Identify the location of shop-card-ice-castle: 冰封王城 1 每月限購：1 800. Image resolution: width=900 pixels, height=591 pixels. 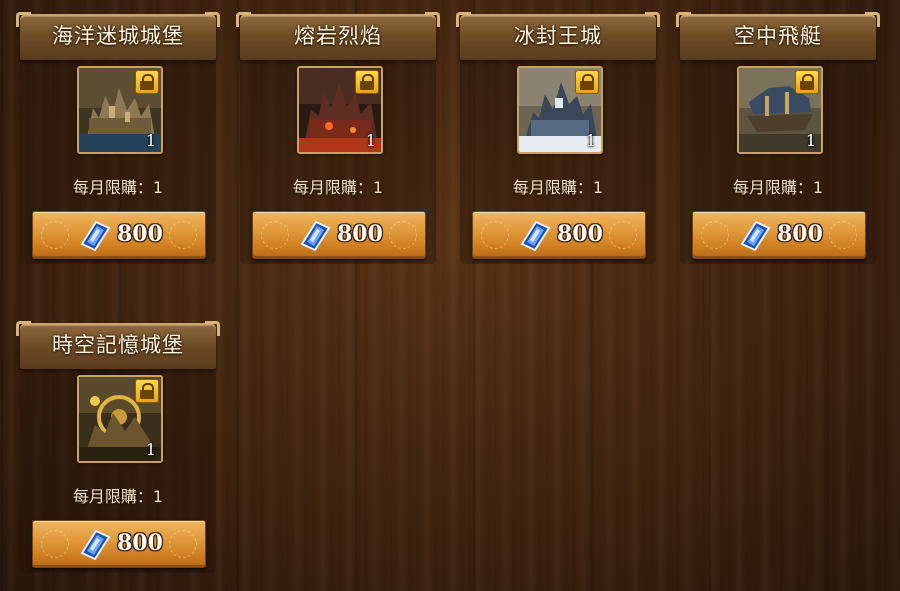
(558, 133).